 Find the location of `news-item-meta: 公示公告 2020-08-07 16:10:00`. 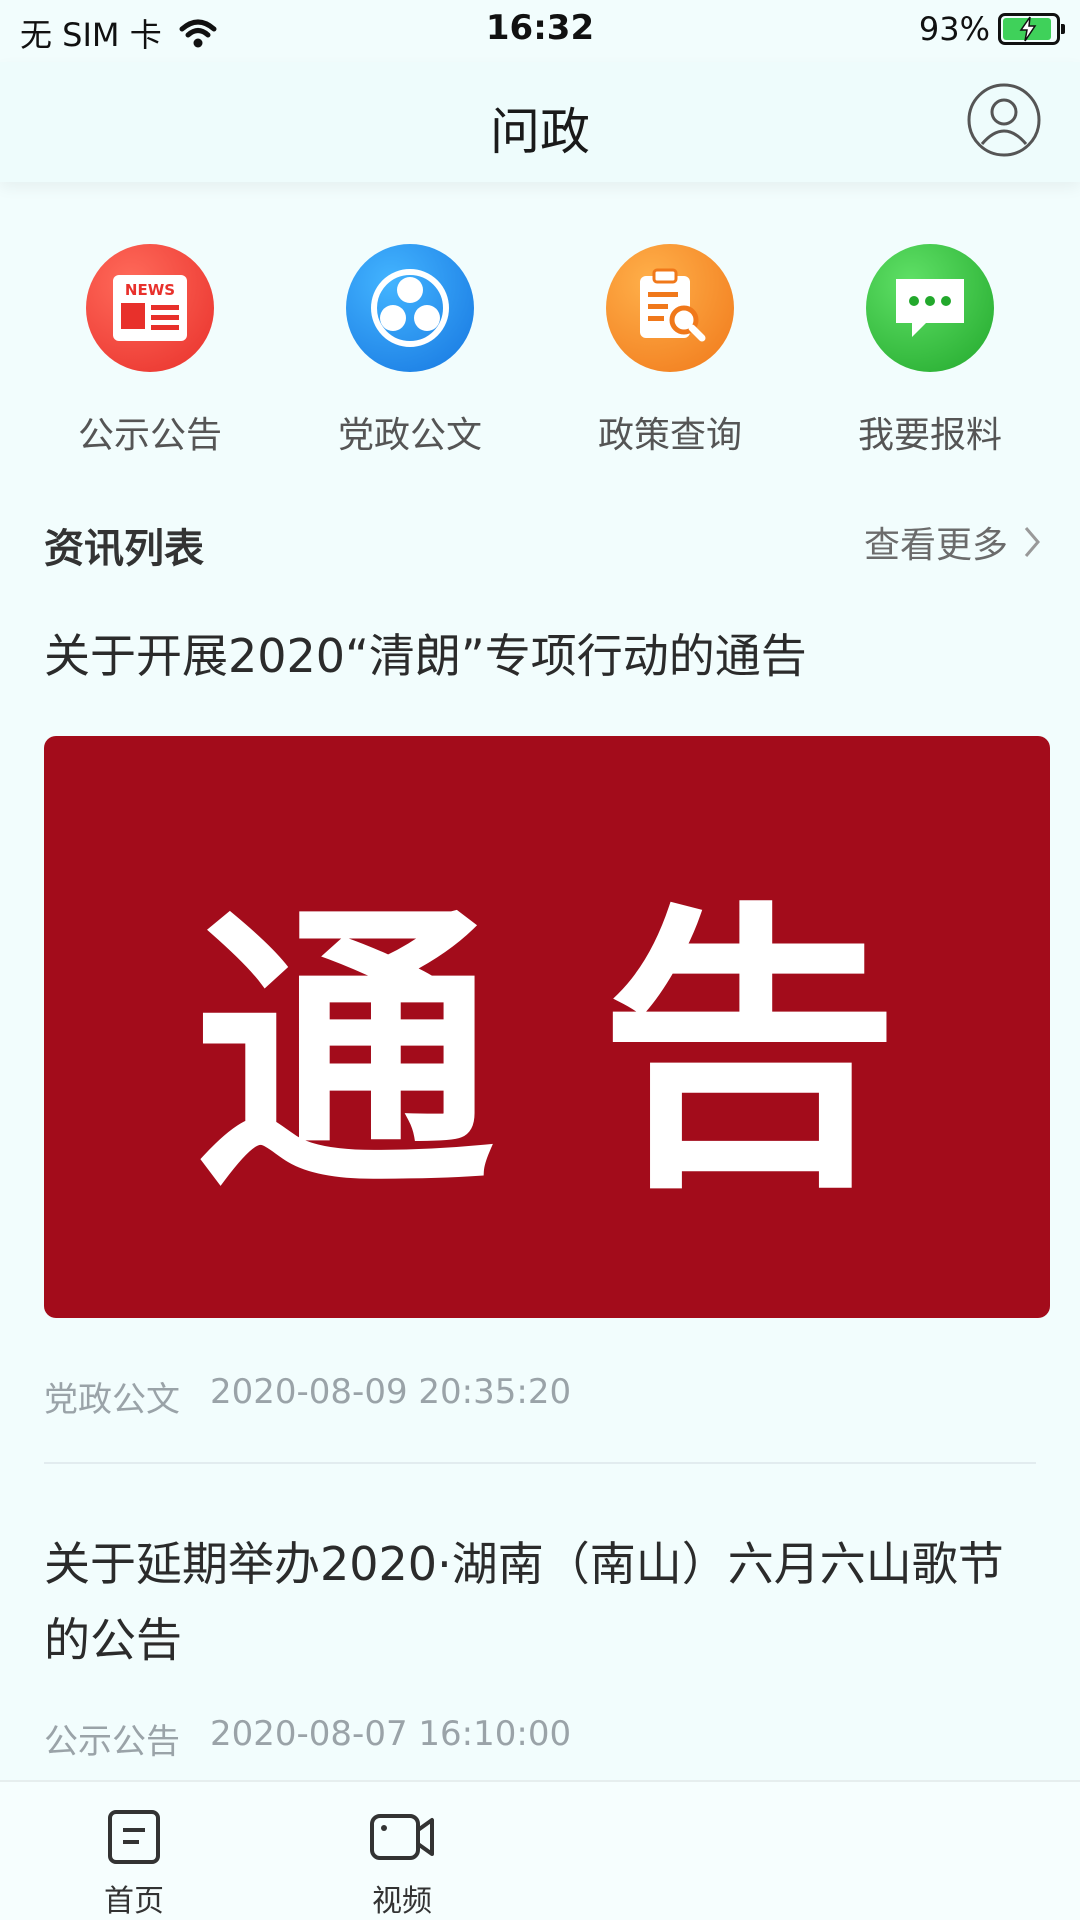

news-item-meta: 公示公告 2020-08-07 16:10:00 is located at coordinates (307, 1738).